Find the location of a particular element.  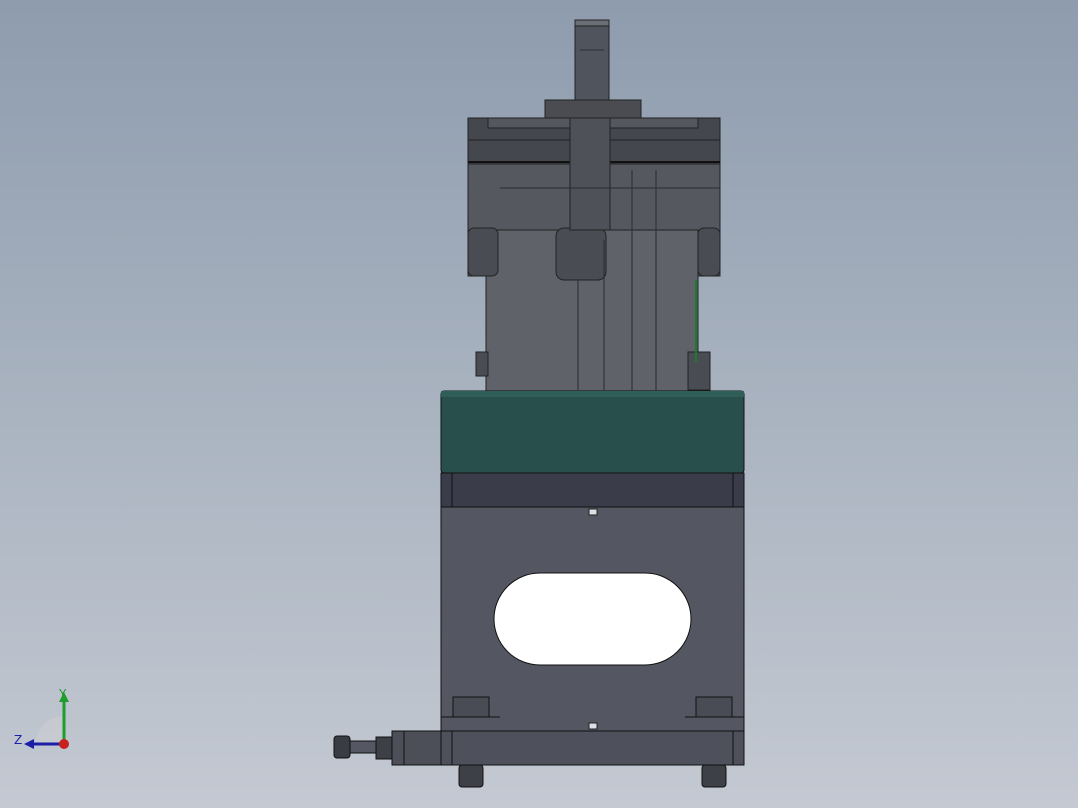

triad-arc-icon is located at coordinates (50, 730).